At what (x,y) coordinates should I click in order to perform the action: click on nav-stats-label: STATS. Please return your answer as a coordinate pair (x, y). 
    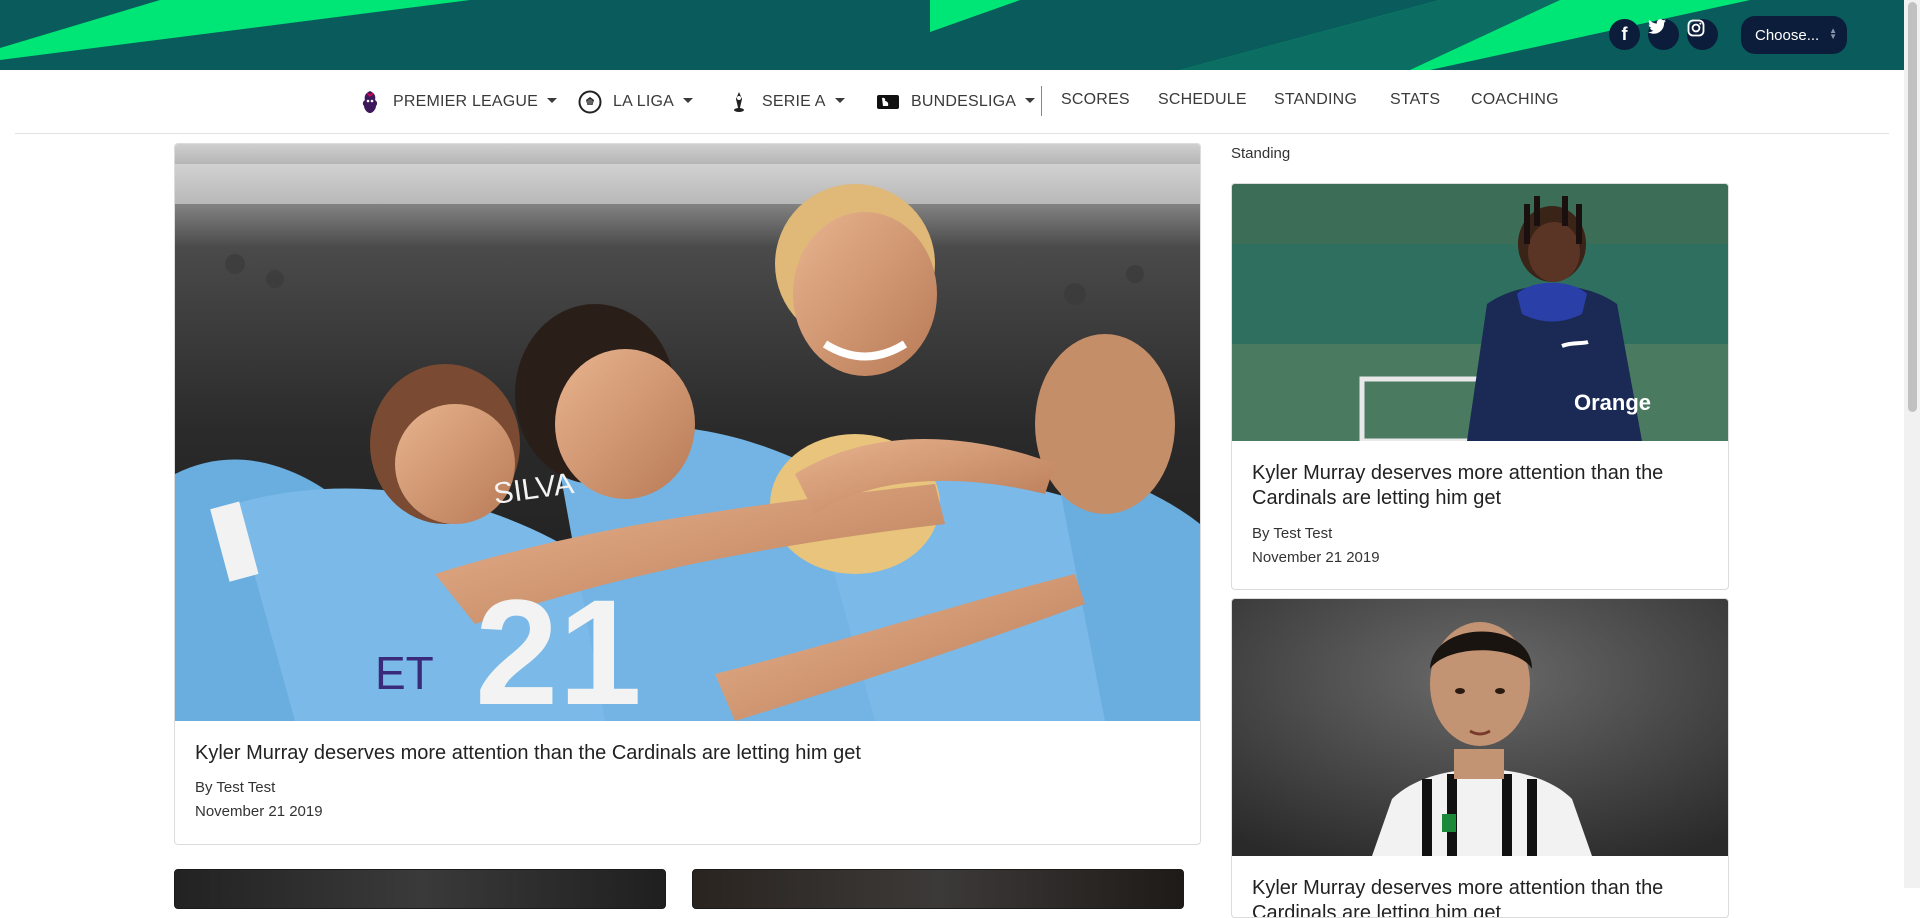
    Looking at the image, I should click on (1415, 99).